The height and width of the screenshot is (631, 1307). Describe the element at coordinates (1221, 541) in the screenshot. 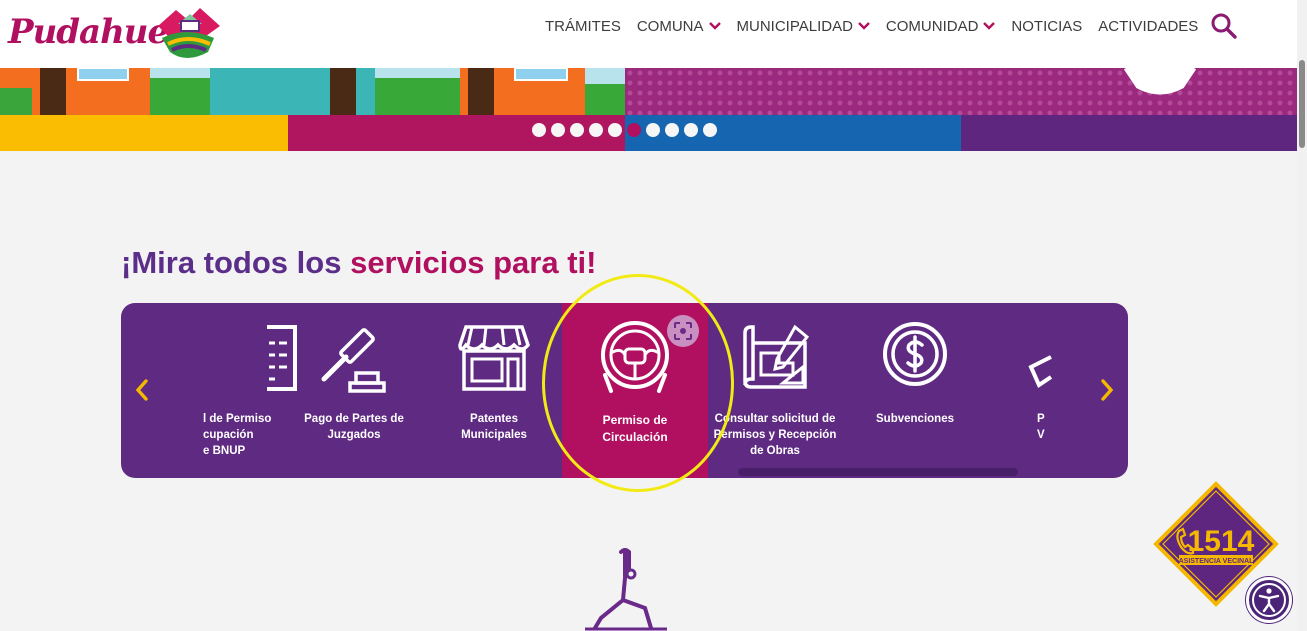

I see `emergency-number: 1514` at that location.